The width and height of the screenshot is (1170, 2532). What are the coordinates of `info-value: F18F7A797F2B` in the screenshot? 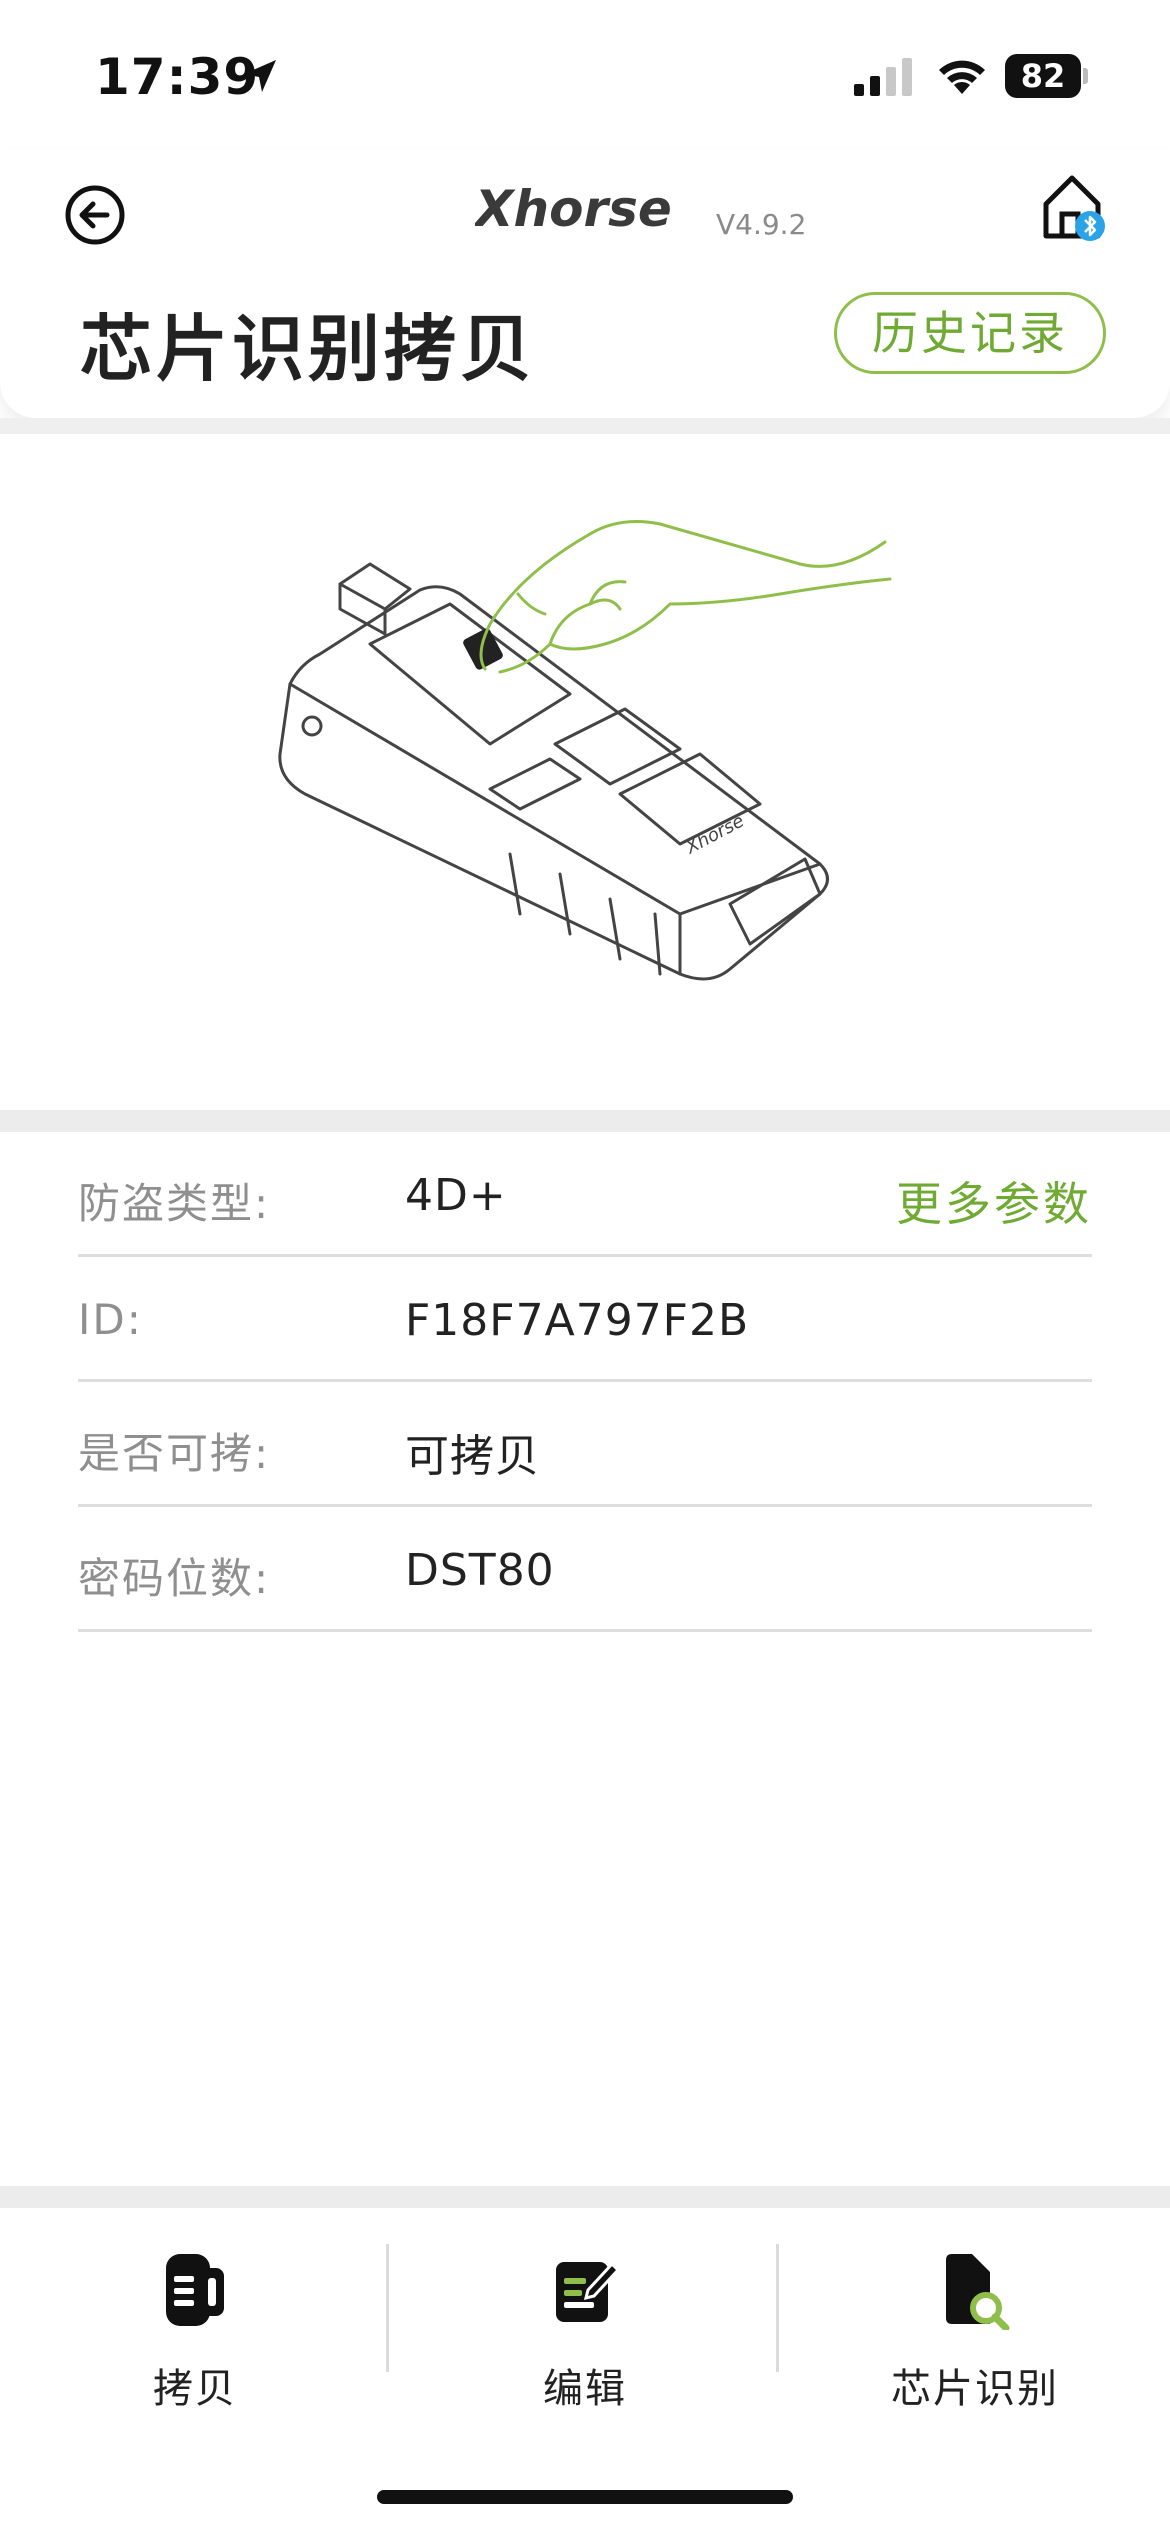 It's located at (577, 1320).